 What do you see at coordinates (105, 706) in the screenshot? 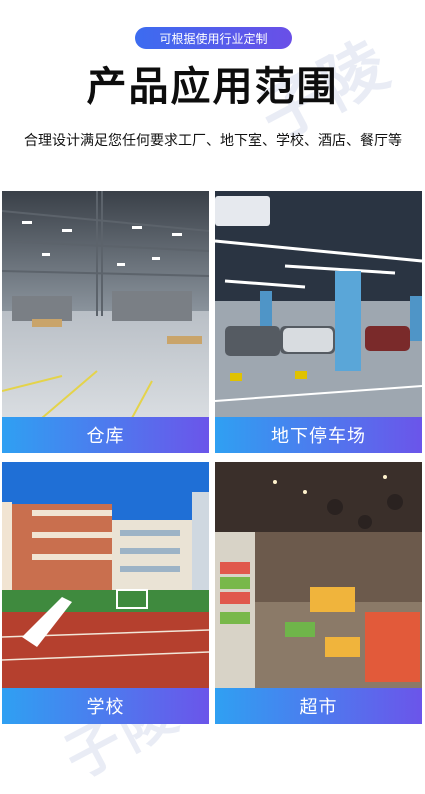
I see `school-caption: 学校` at bounding box center [105, 706].